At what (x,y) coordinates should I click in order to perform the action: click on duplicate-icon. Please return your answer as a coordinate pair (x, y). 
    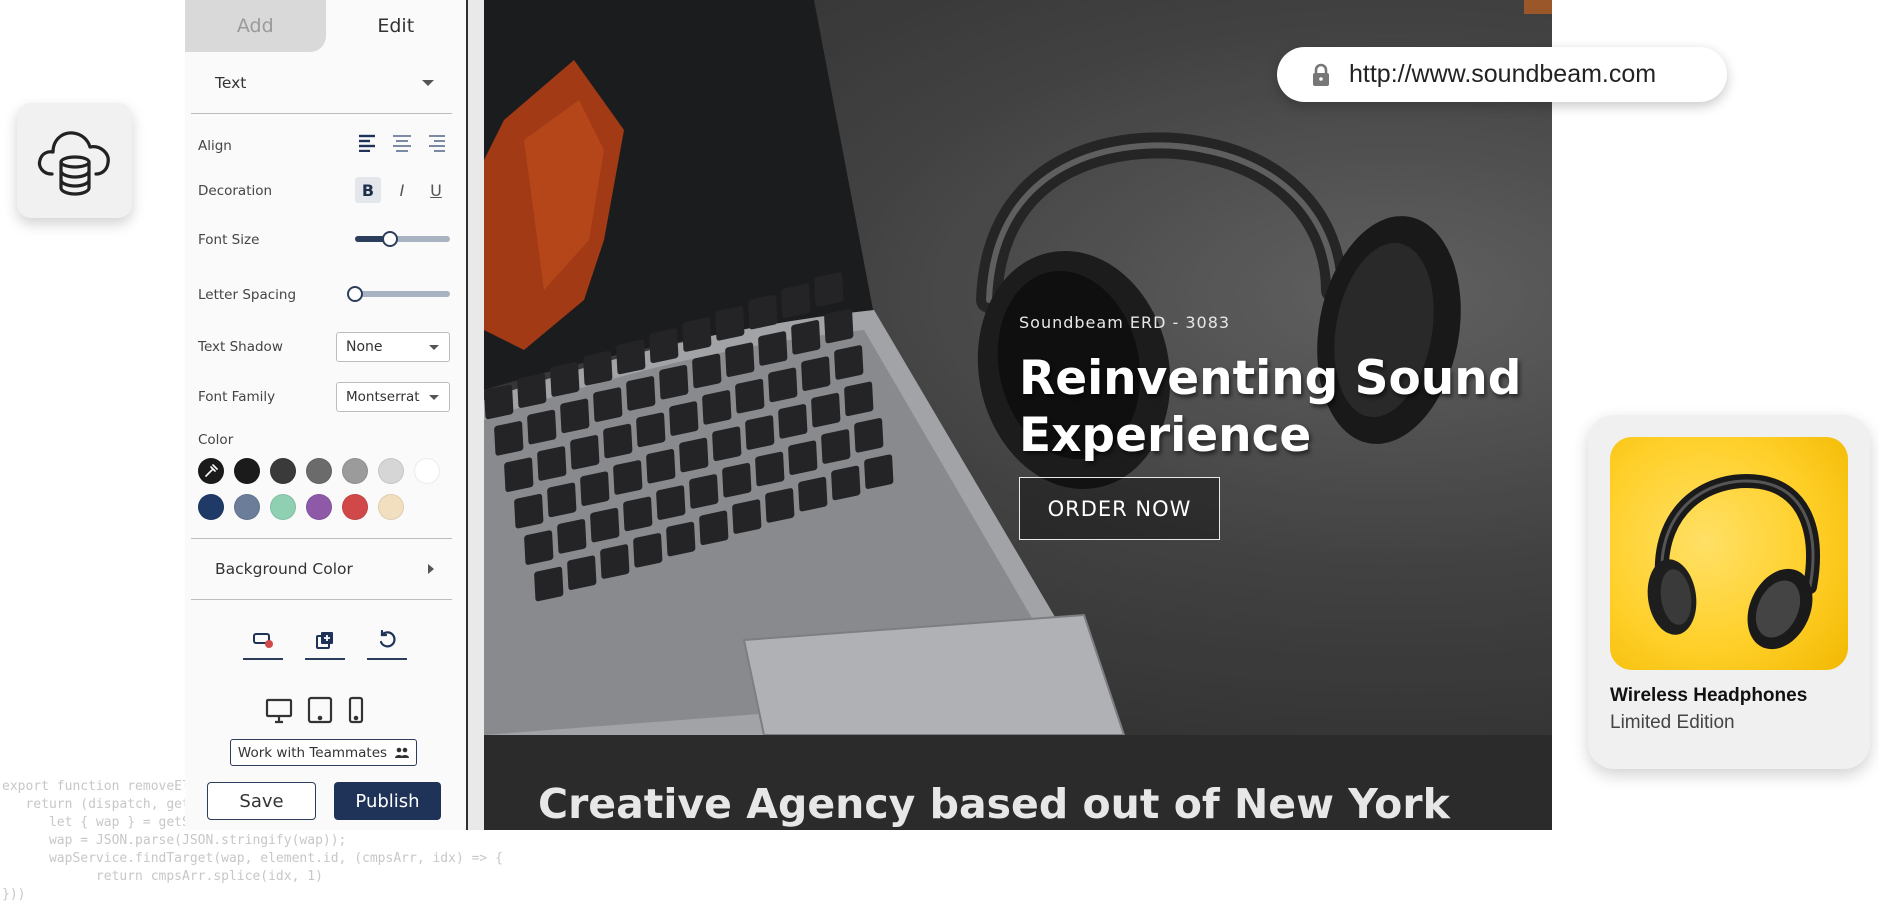
    Looking at the image, I should click on (324, 640).